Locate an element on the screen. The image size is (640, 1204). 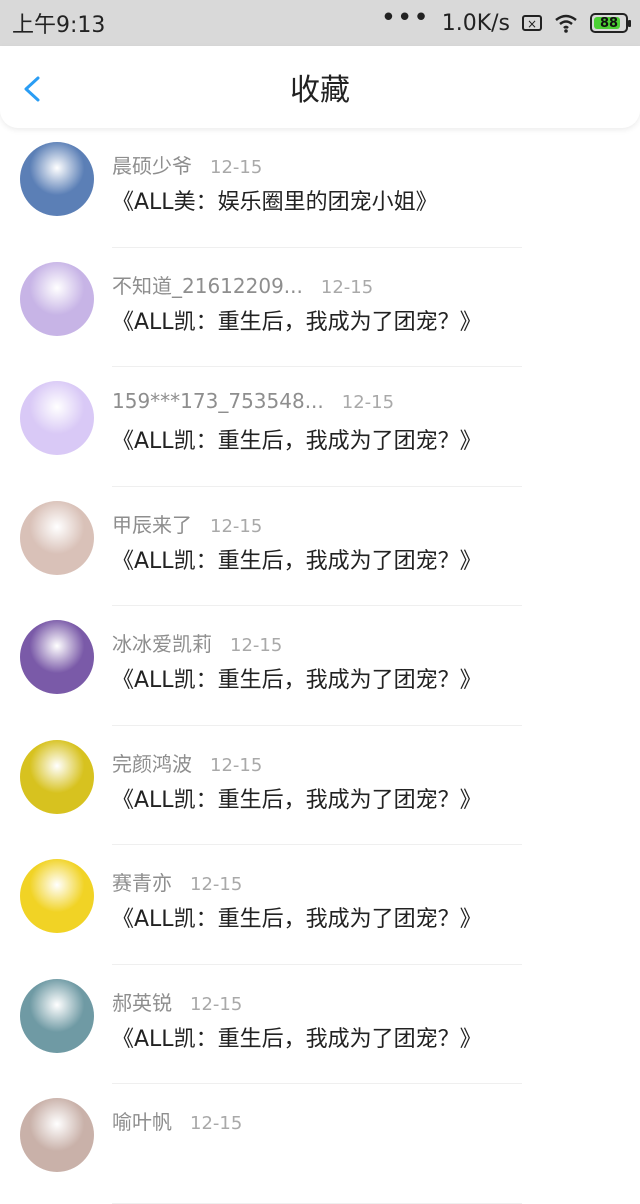
item-meta: 赛青亦 12-15 is located at coordinates (177, 881).